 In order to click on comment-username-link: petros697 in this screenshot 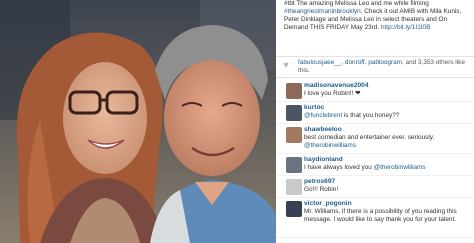, I will do `click(389, 181)`.